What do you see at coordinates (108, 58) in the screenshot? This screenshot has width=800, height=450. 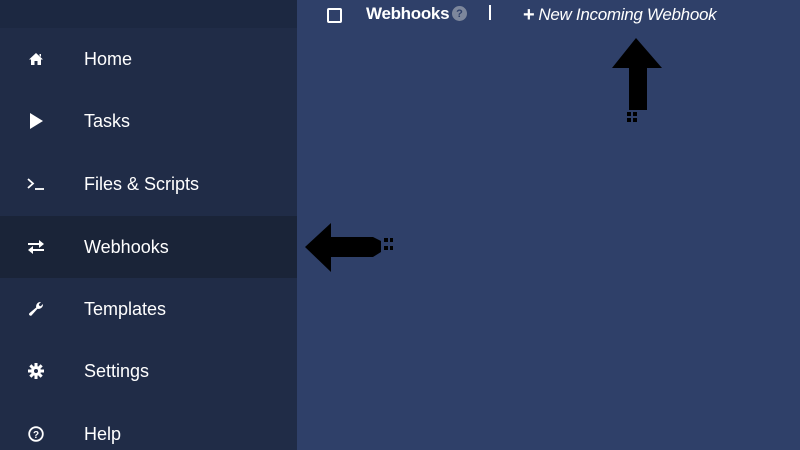 I see `sidebar-item-label: Home` at bounding box center [108, 58].